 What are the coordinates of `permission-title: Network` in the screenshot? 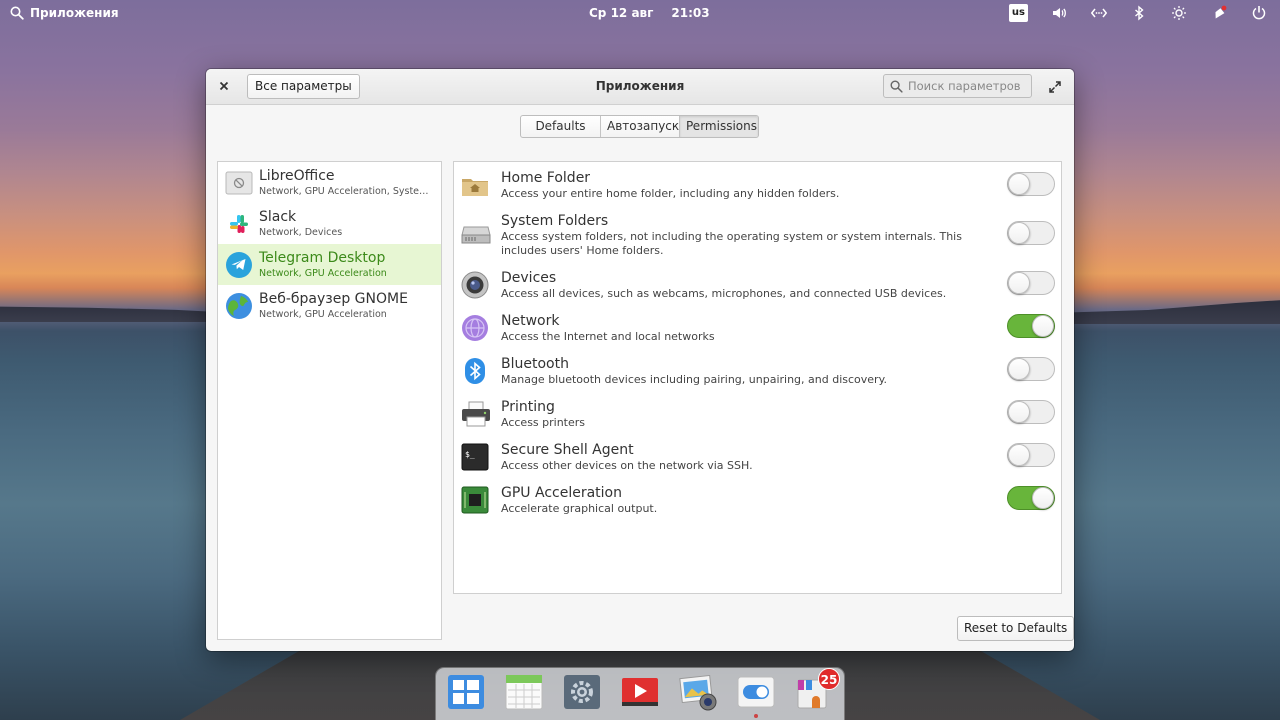 It's located at (530, 321).